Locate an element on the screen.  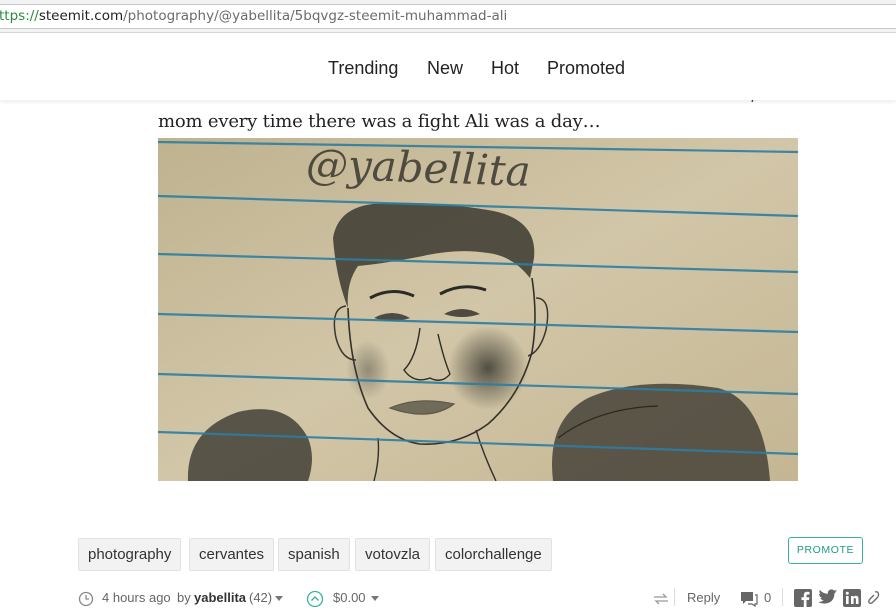
main-nav: Trending New Hot Promoted is located at coordinates (448, 69).